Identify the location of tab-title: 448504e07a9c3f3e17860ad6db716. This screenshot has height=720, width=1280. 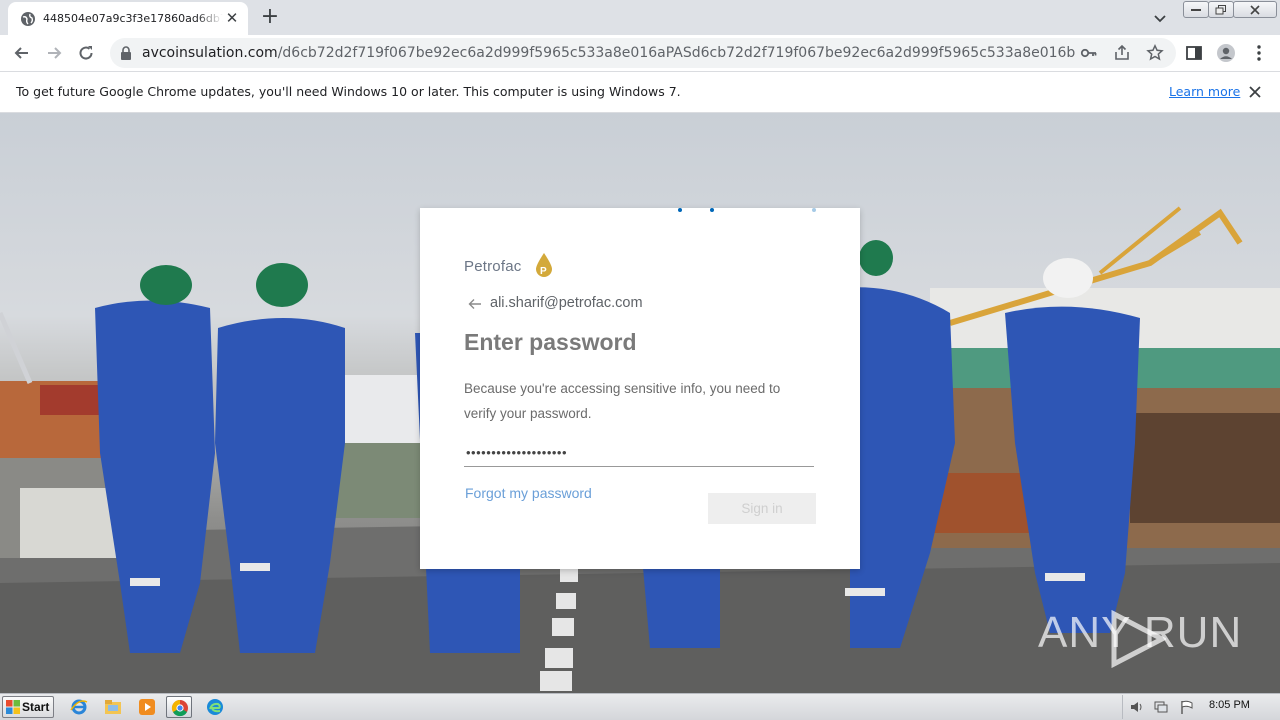
(133, 18).